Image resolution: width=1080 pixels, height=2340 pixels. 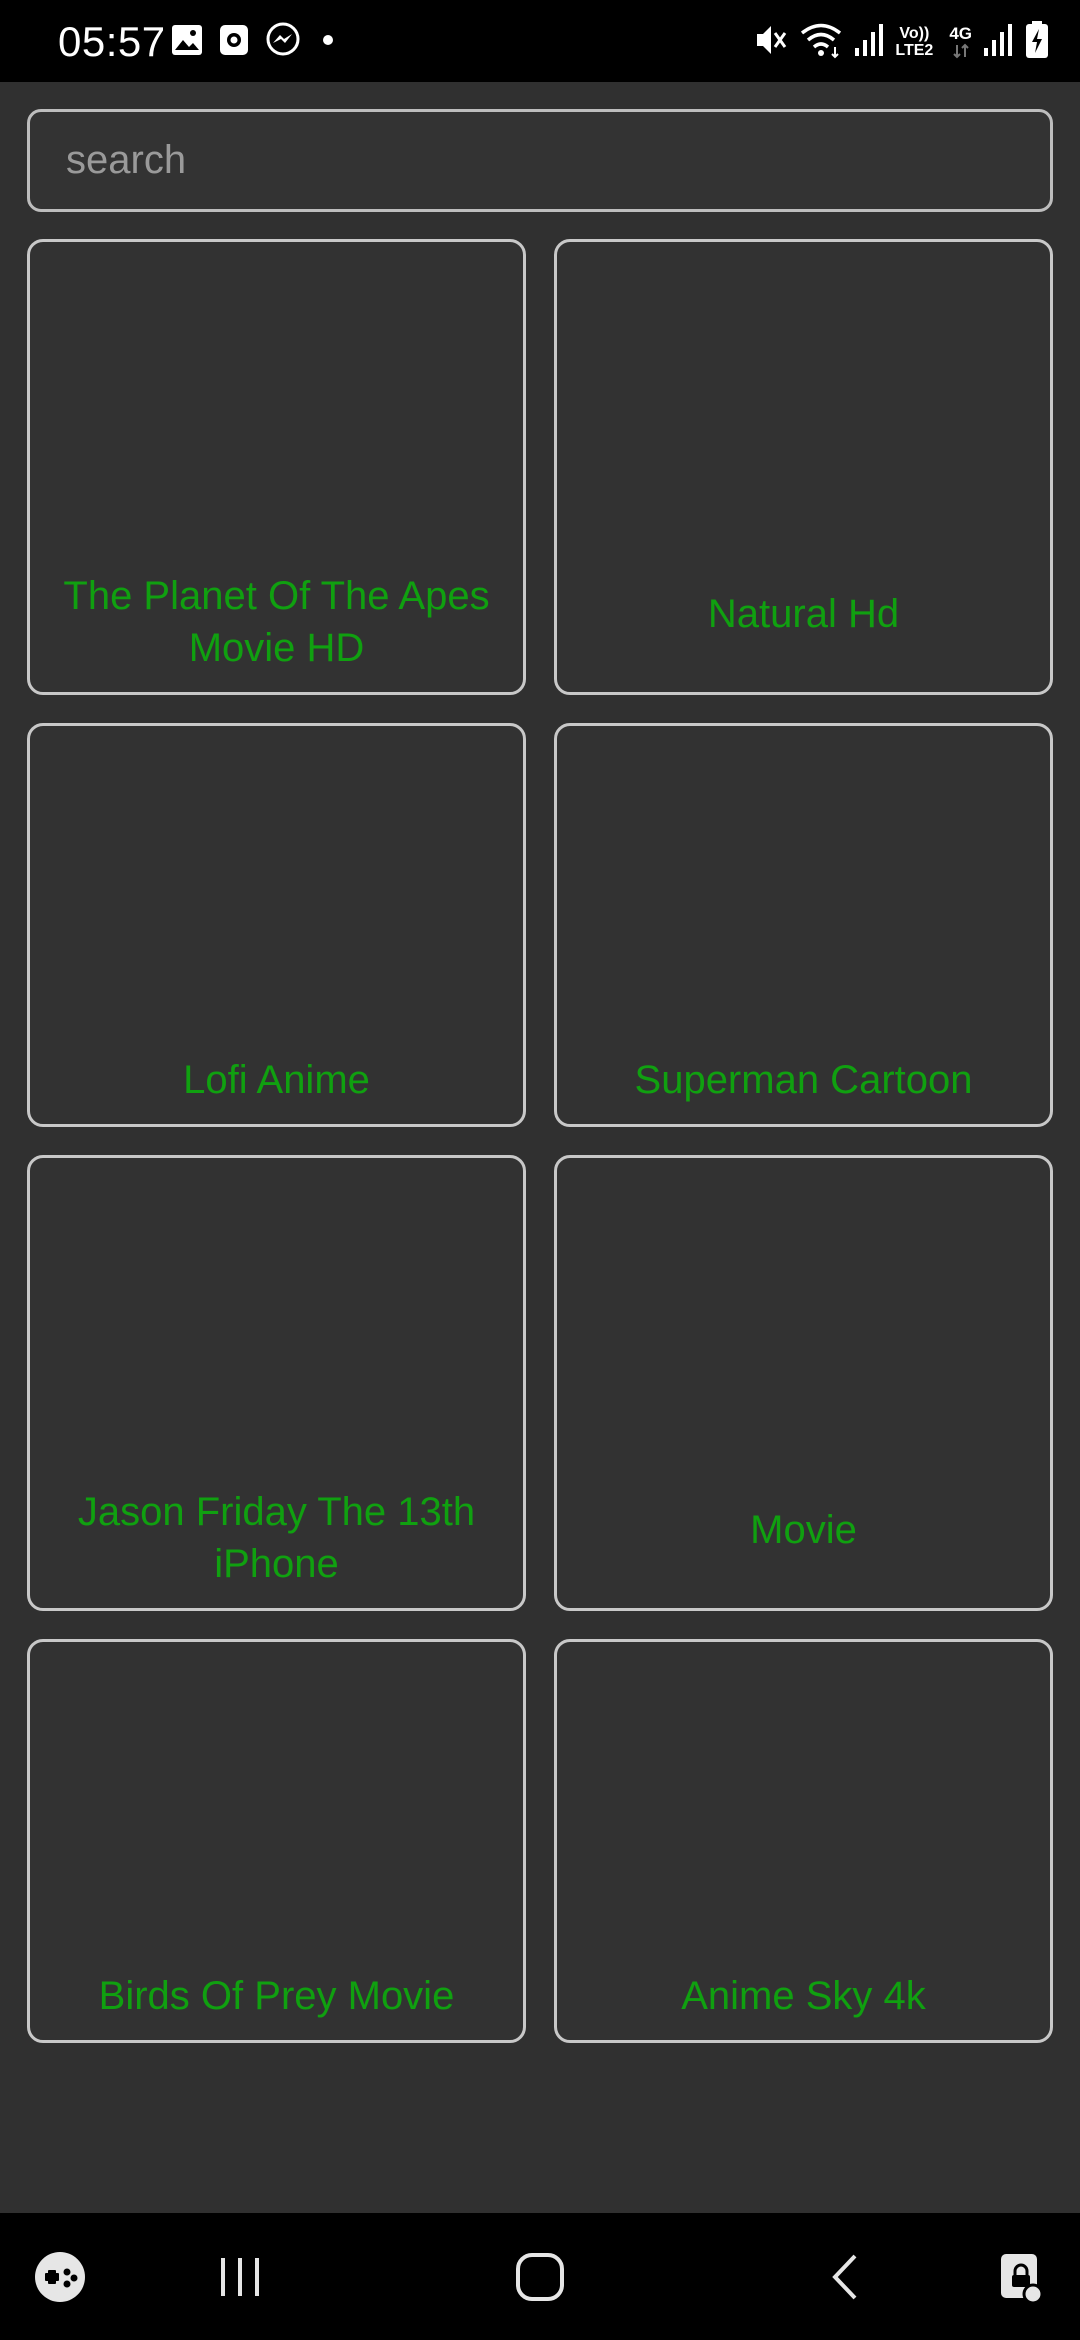 I want to click on mute-icon, so click(x=771, y=42).